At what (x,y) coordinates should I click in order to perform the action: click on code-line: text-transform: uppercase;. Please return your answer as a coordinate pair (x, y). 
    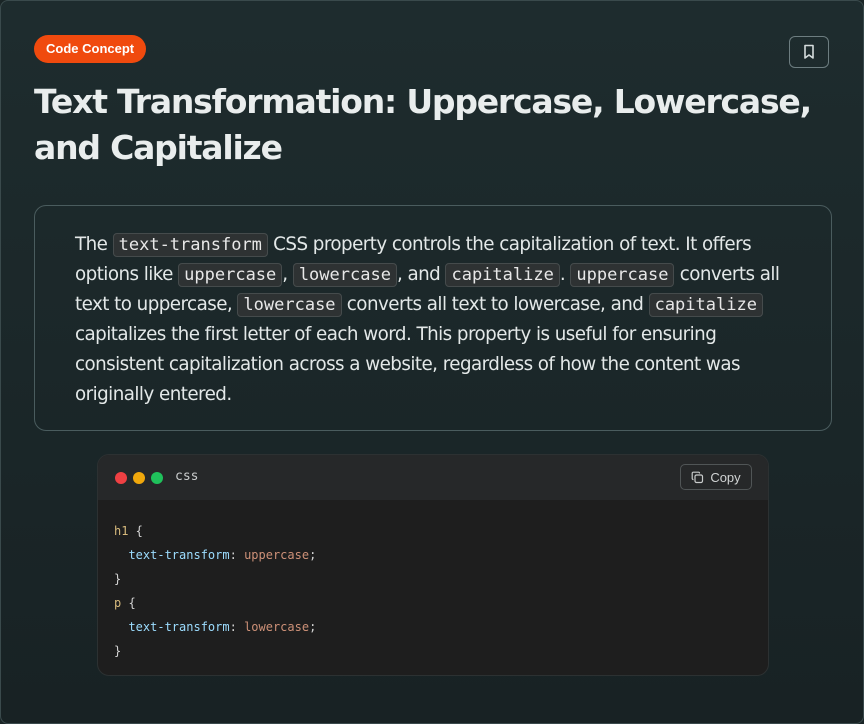
    Looking at the image, I should click on (222, 555).